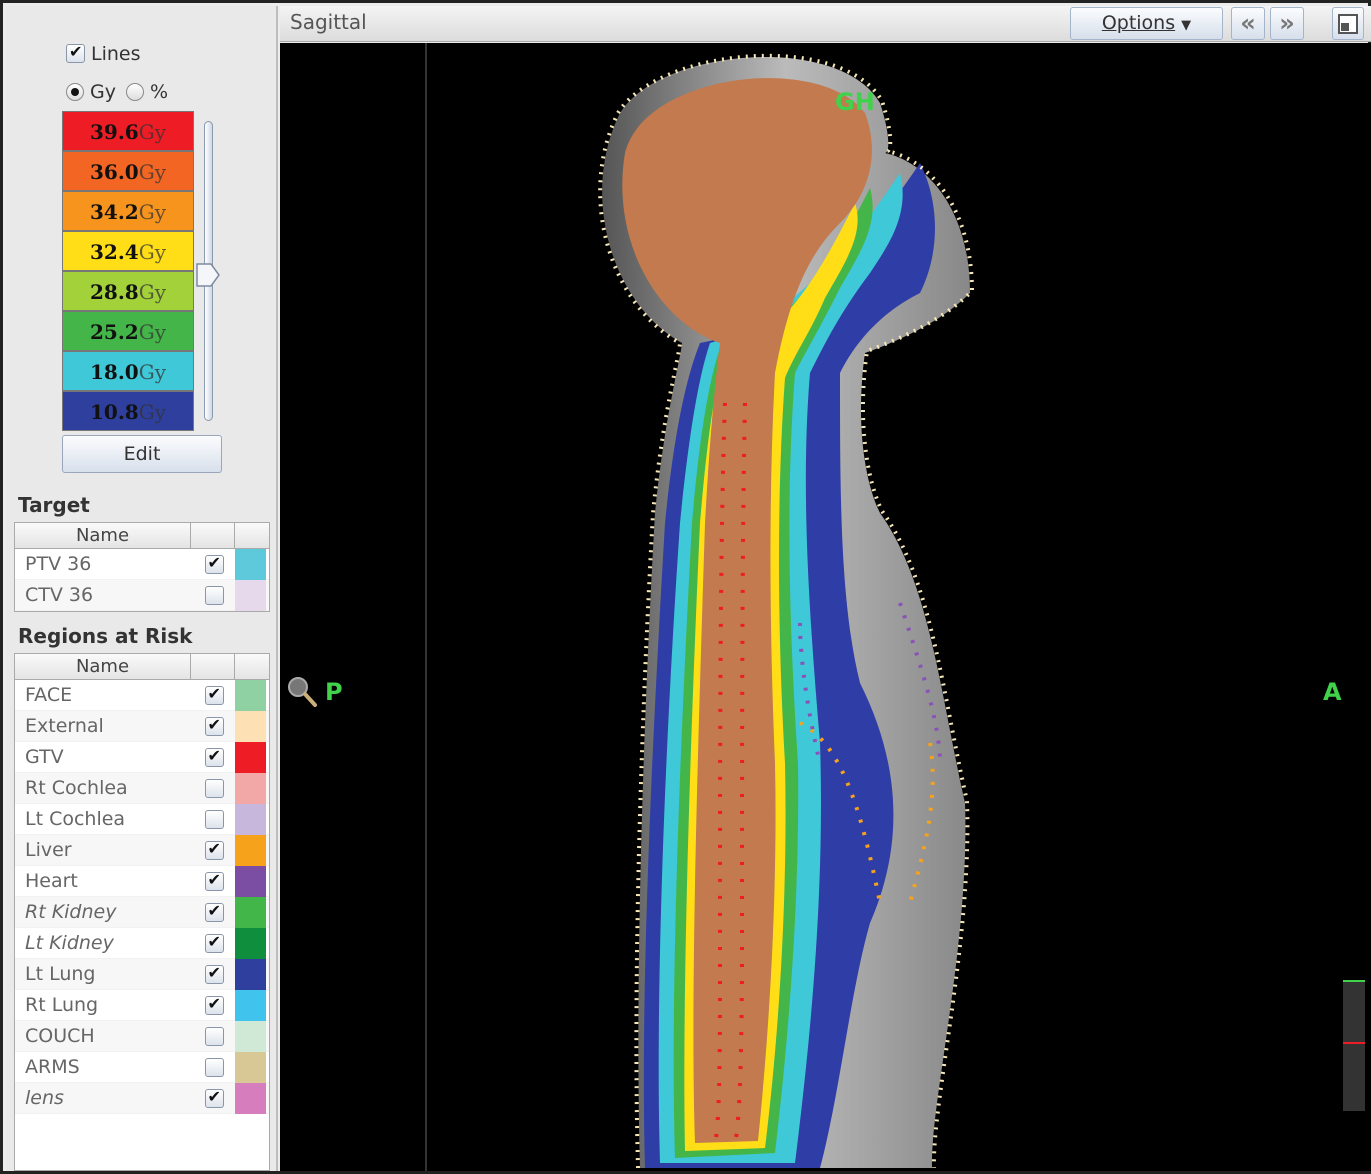 The width and height of the screenshot is (1371, 1174). I want to click on target-color-header, so click(252, 535).